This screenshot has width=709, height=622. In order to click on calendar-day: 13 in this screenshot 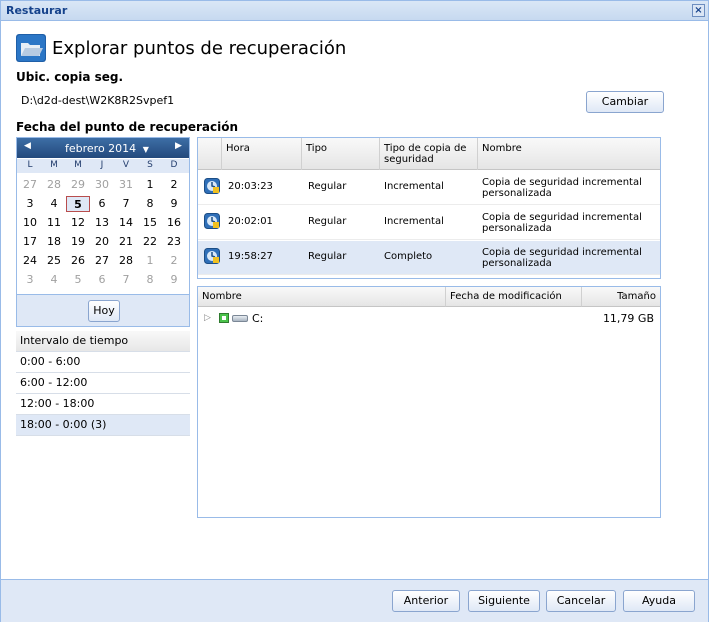, I will do `click(102, 223)`.